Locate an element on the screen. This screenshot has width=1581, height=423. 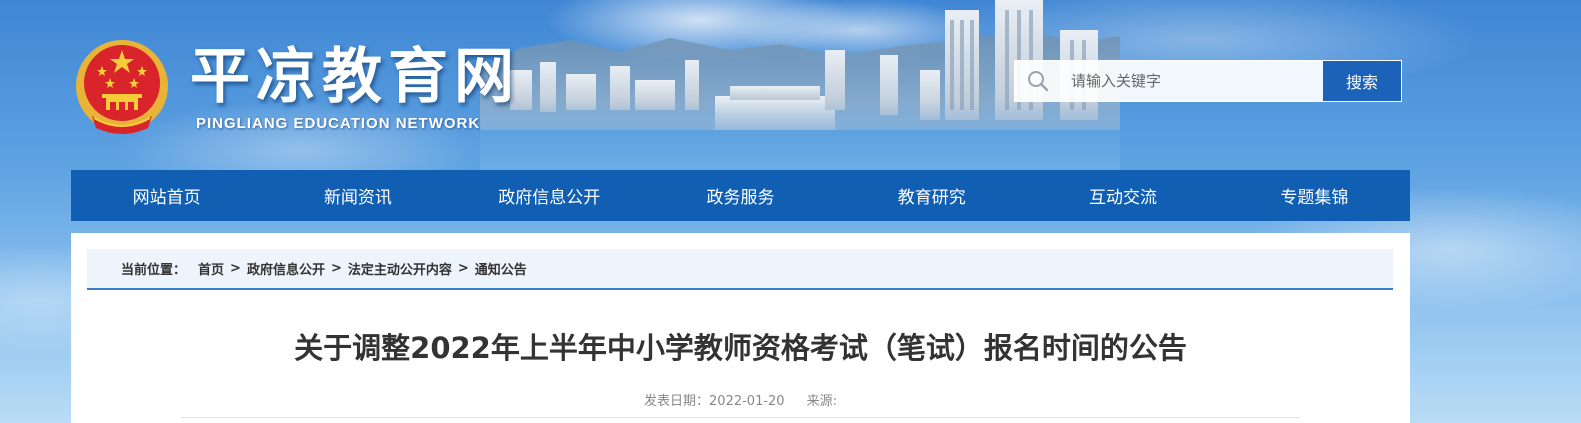
search-icon is located at coordinates (1038, 81).